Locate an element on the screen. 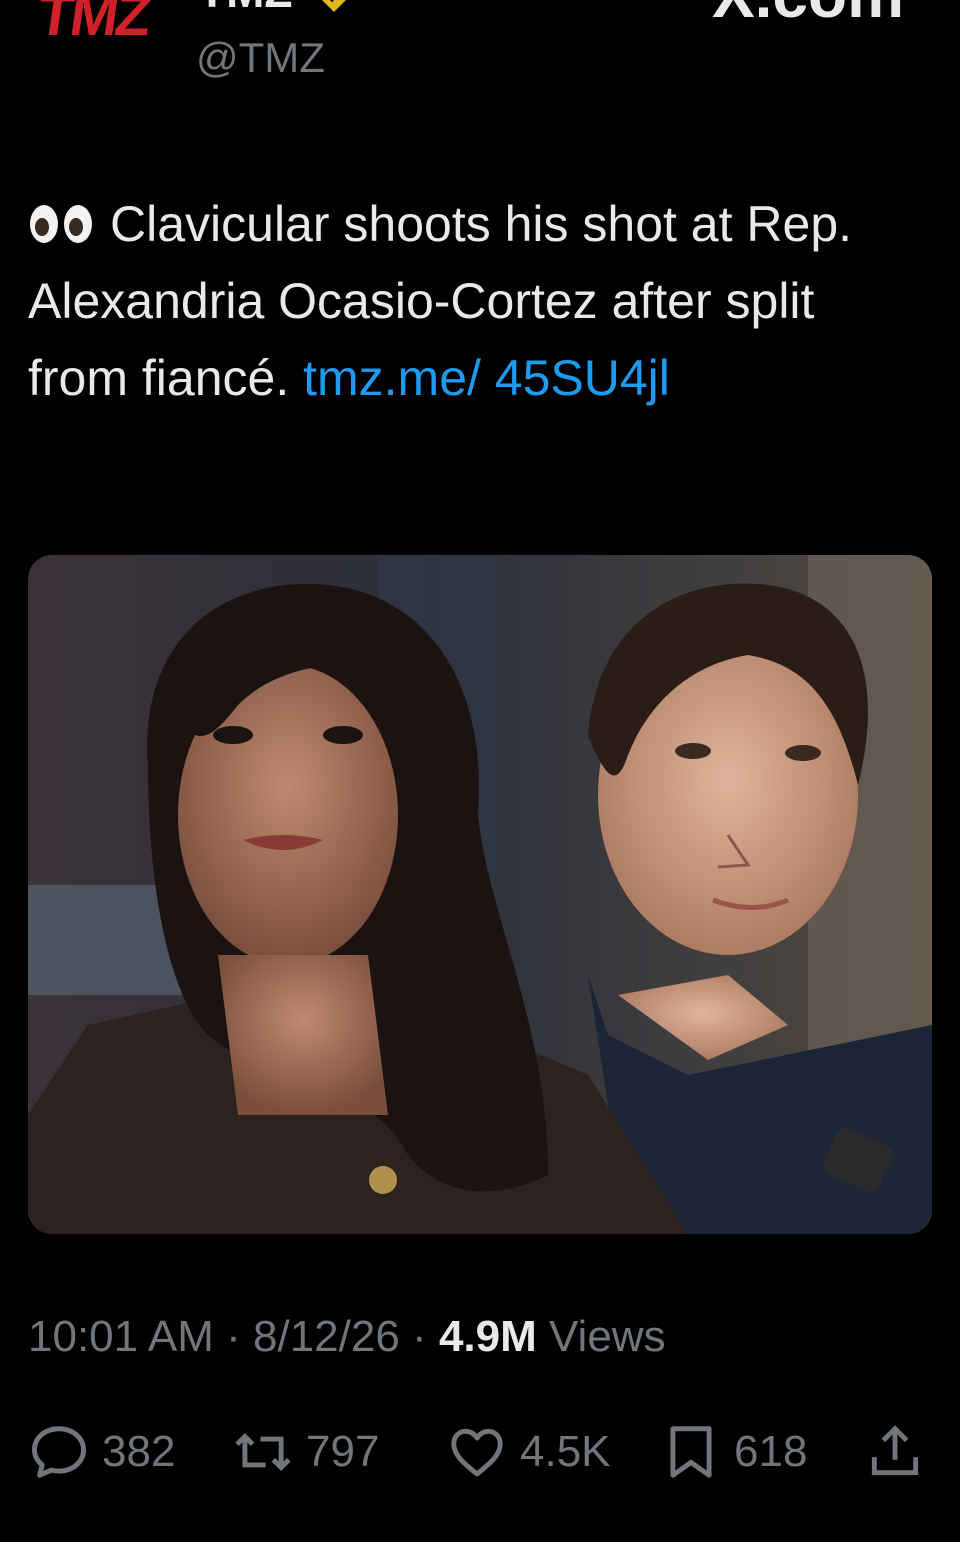  display-name: TMZ is located at coordinates (245, 9).